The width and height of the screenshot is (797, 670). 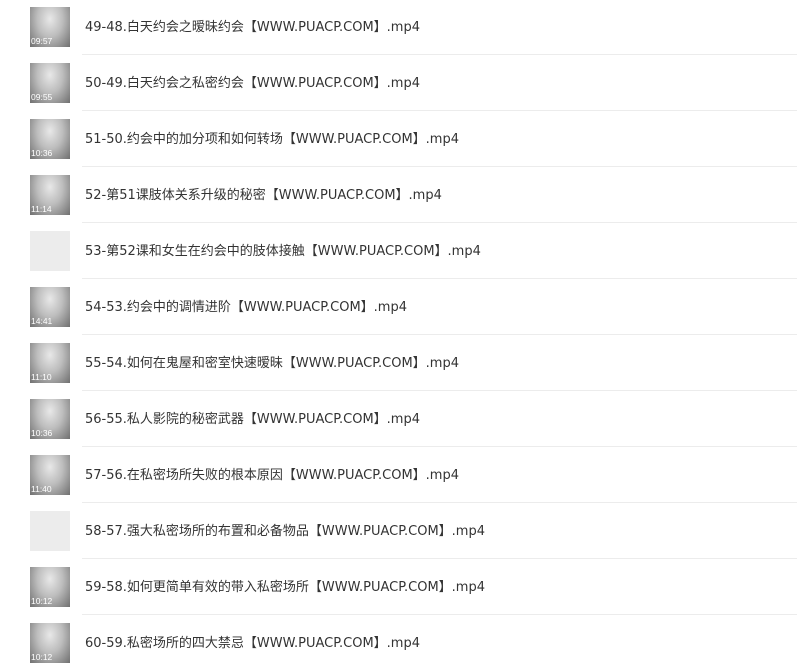 I want to click on file-row: 53-第52课和女生在约会中的肢体接触【WWW.PUACP.COM】.mp4, so click(x=398, y=251).